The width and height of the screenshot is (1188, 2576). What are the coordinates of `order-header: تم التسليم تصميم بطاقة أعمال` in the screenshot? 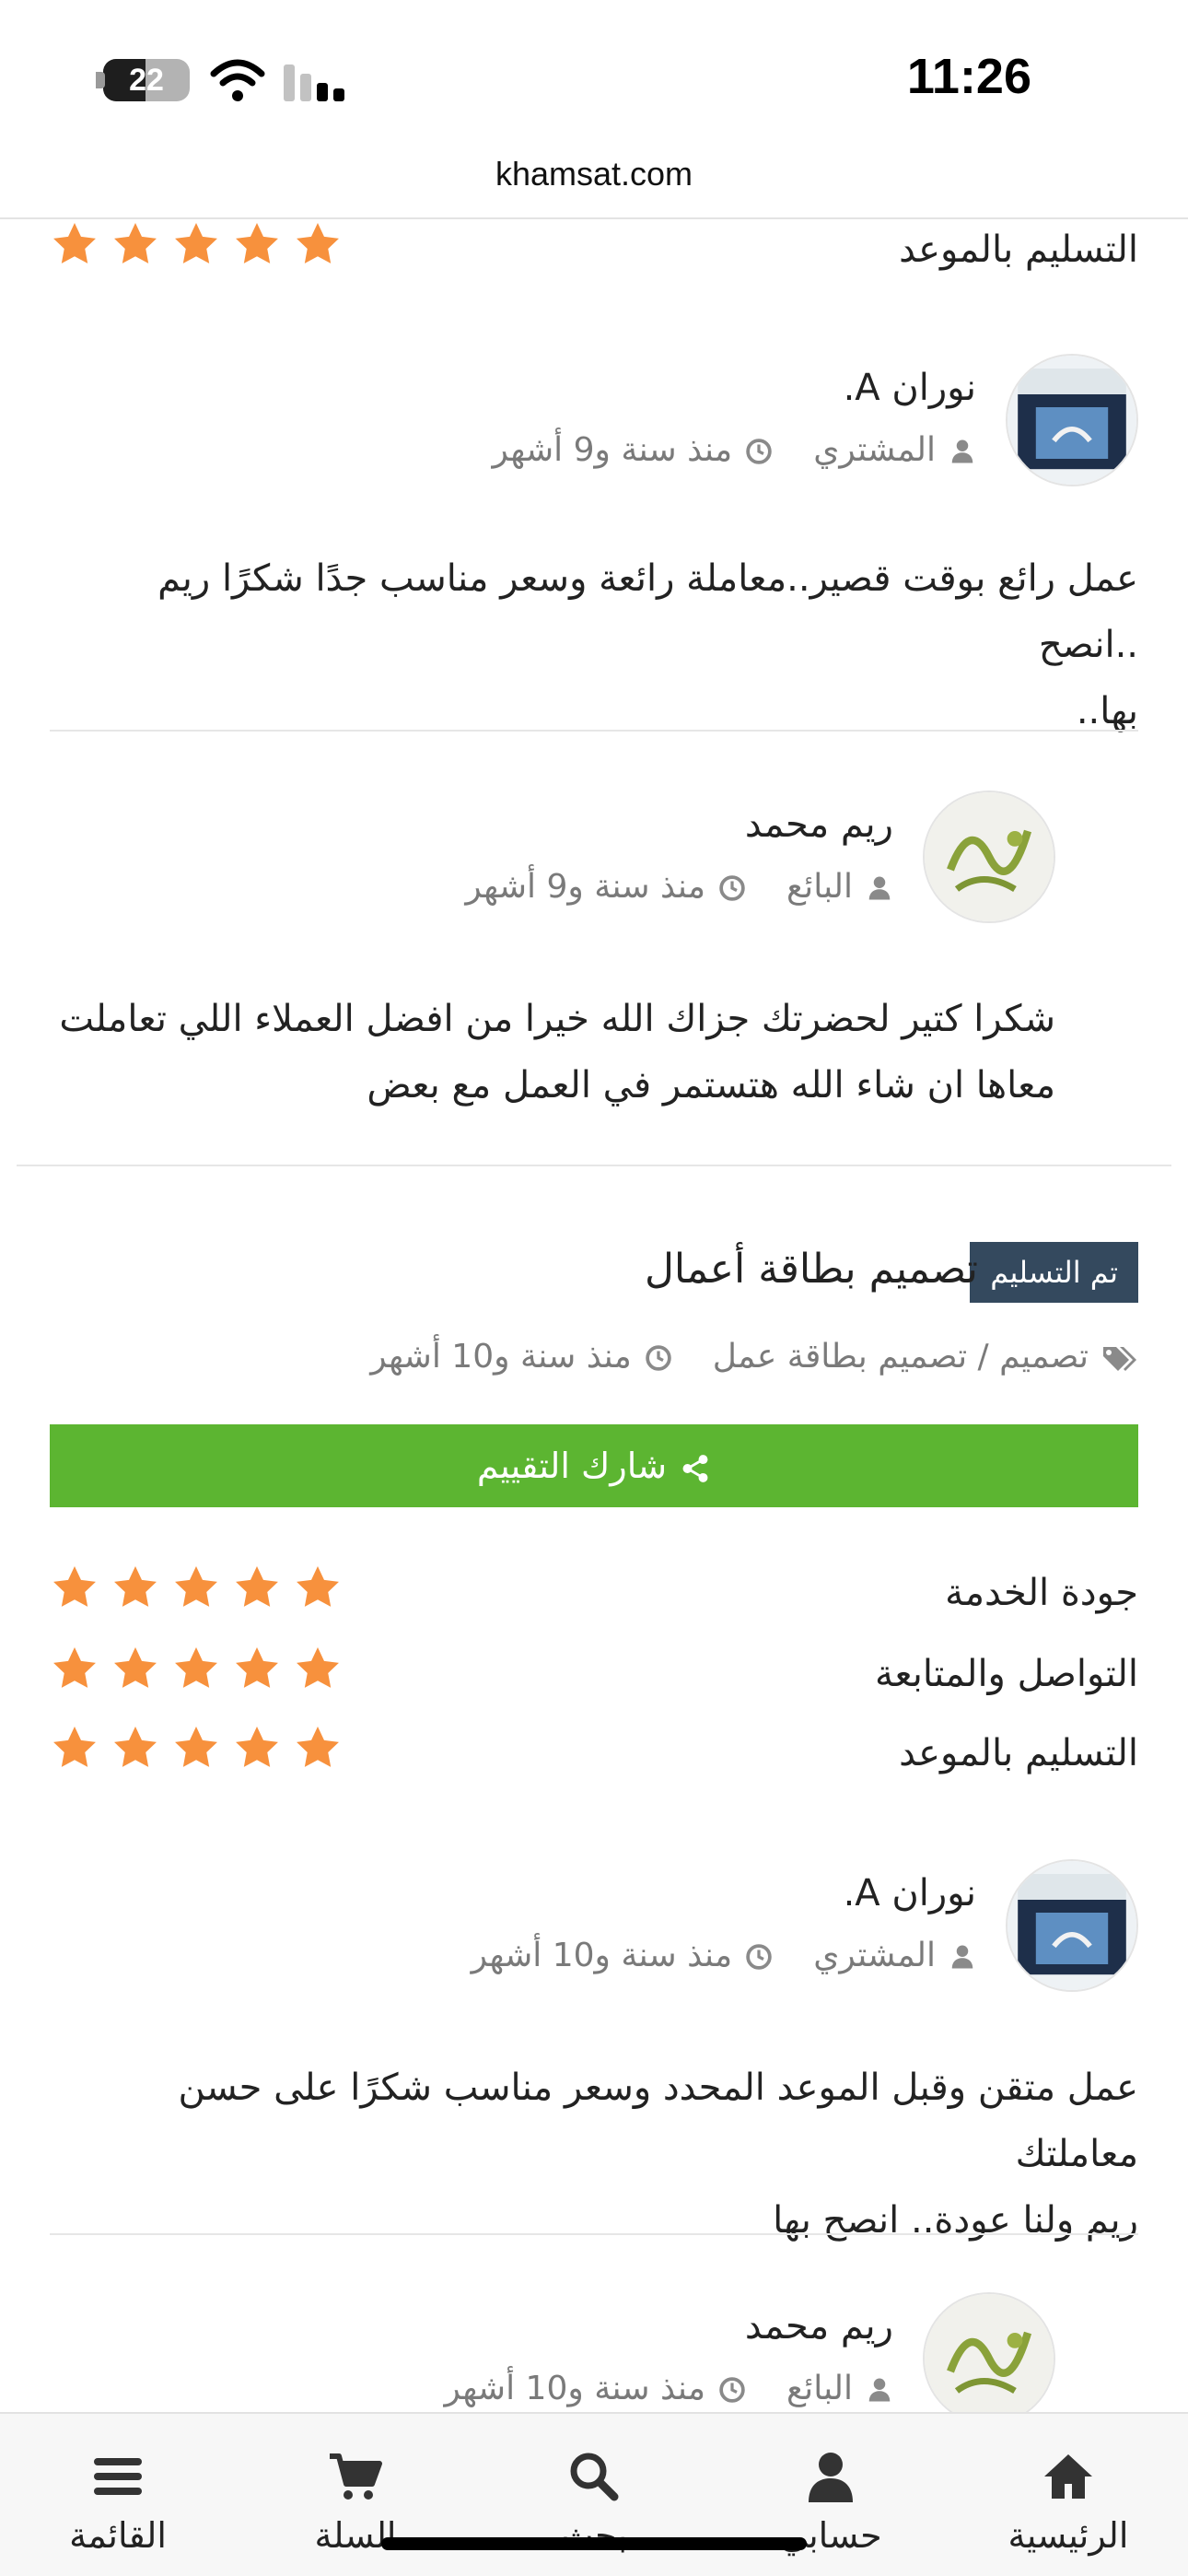 It's located at (594, 1277).